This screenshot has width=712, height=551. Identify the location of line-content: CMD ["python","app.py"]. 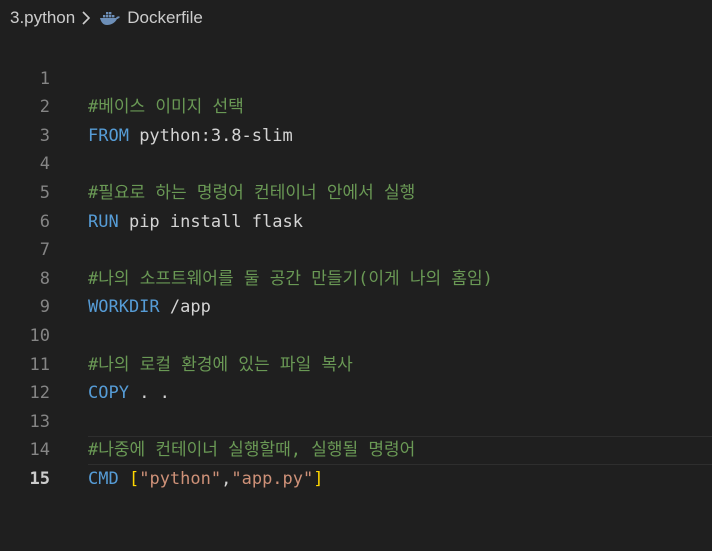
(206, 479).